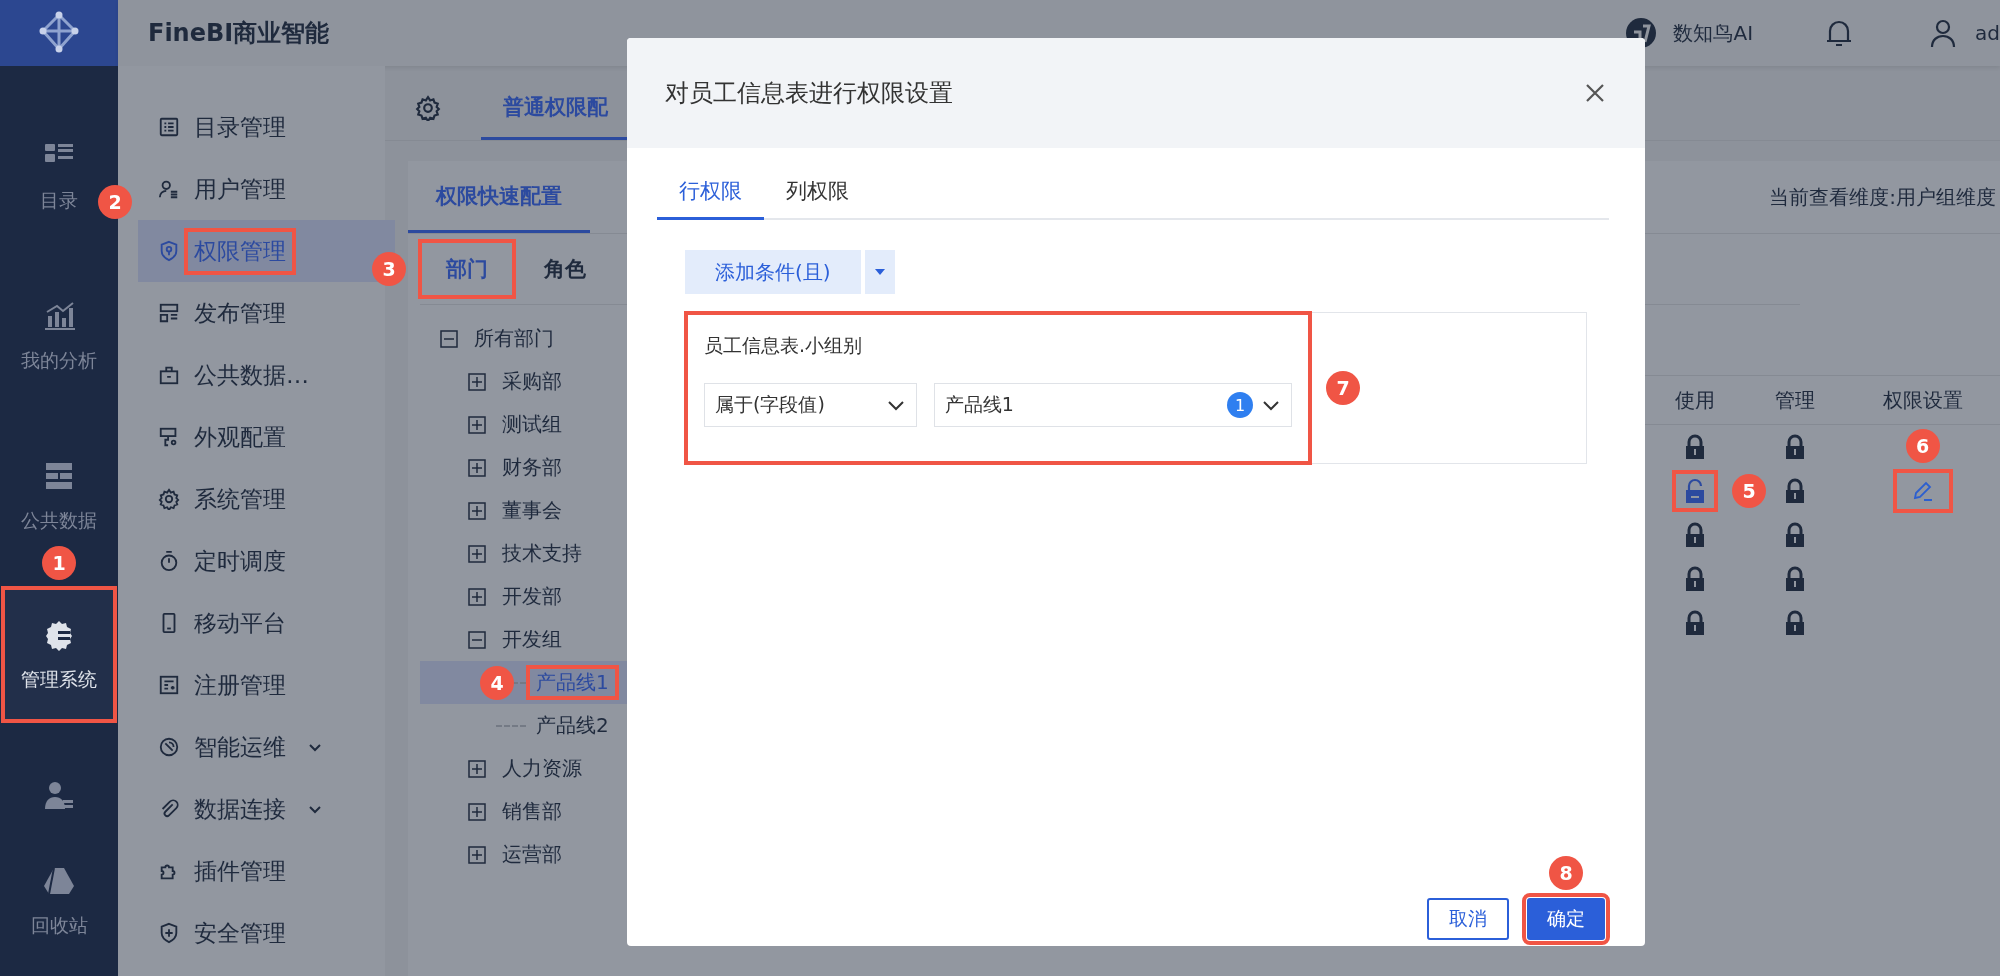 Image resolution: width=2000 pixels, height=976 pixels. Describe the element at coordinates (240, 313) in the screenshot. I see `menu-label: 发布管理` at that location.